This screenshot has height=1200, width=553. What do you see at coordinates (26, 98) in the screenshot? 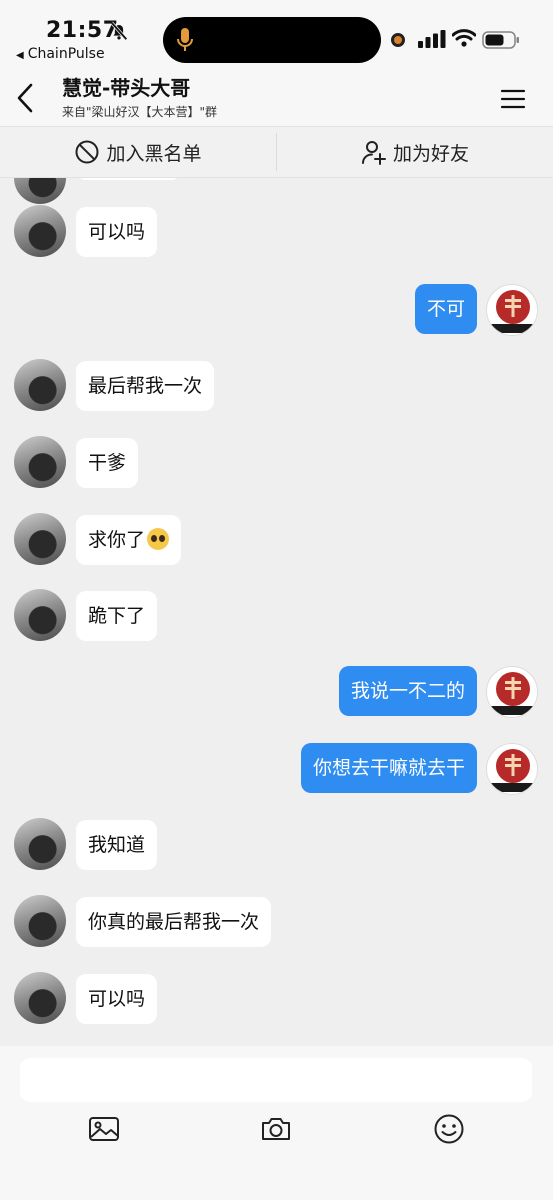
I see `back-arrow-icon` at bounding box center [26, 98].